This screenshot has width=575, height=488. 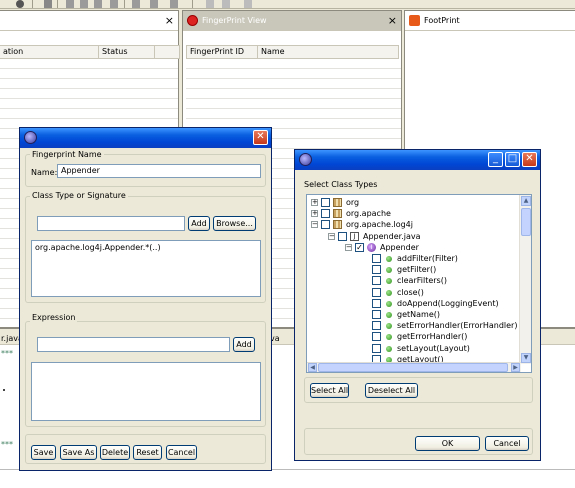 I want to click on horizontal-scroll-thumb, so click(x=413, y=367).